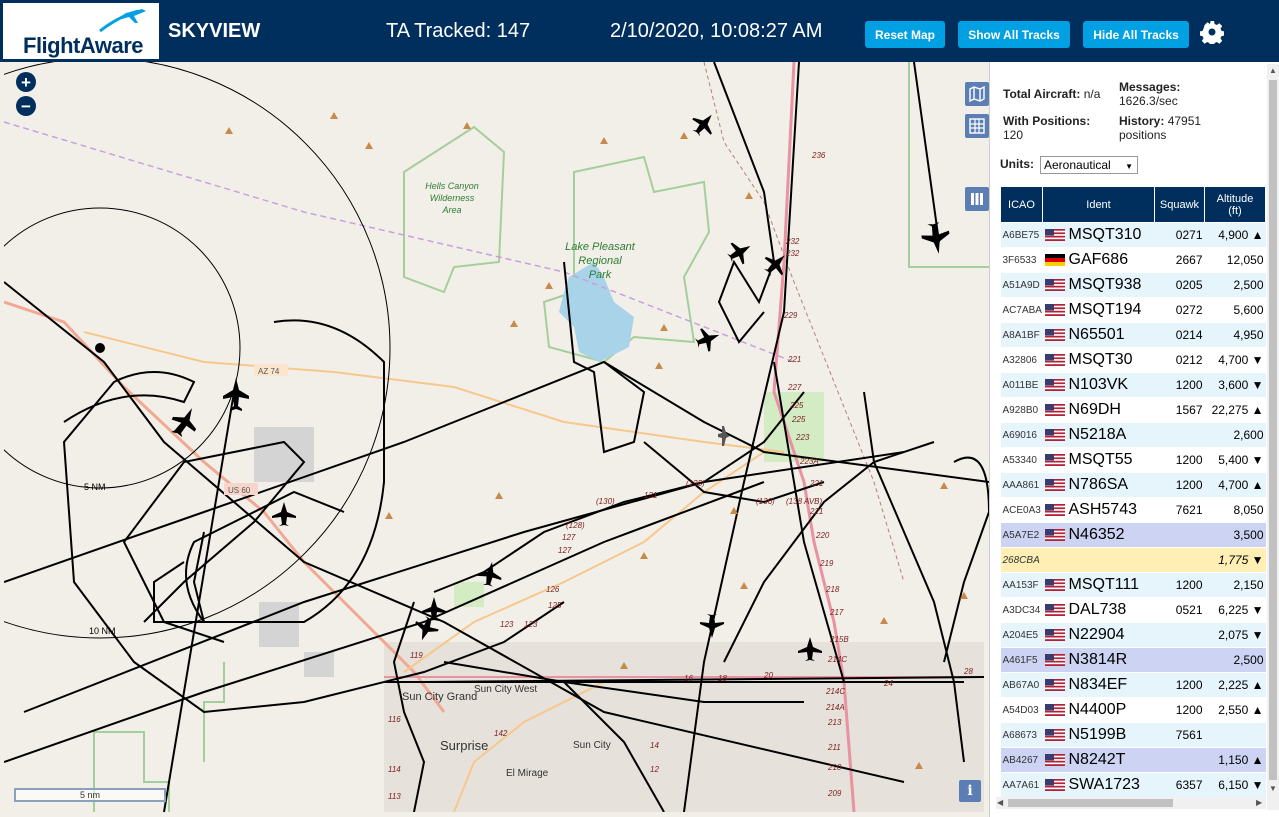 This screenshot has width=1279, height=817. I want to click on table-row: A204E5 N22904 2,075 ▼, so click(1133, 635).